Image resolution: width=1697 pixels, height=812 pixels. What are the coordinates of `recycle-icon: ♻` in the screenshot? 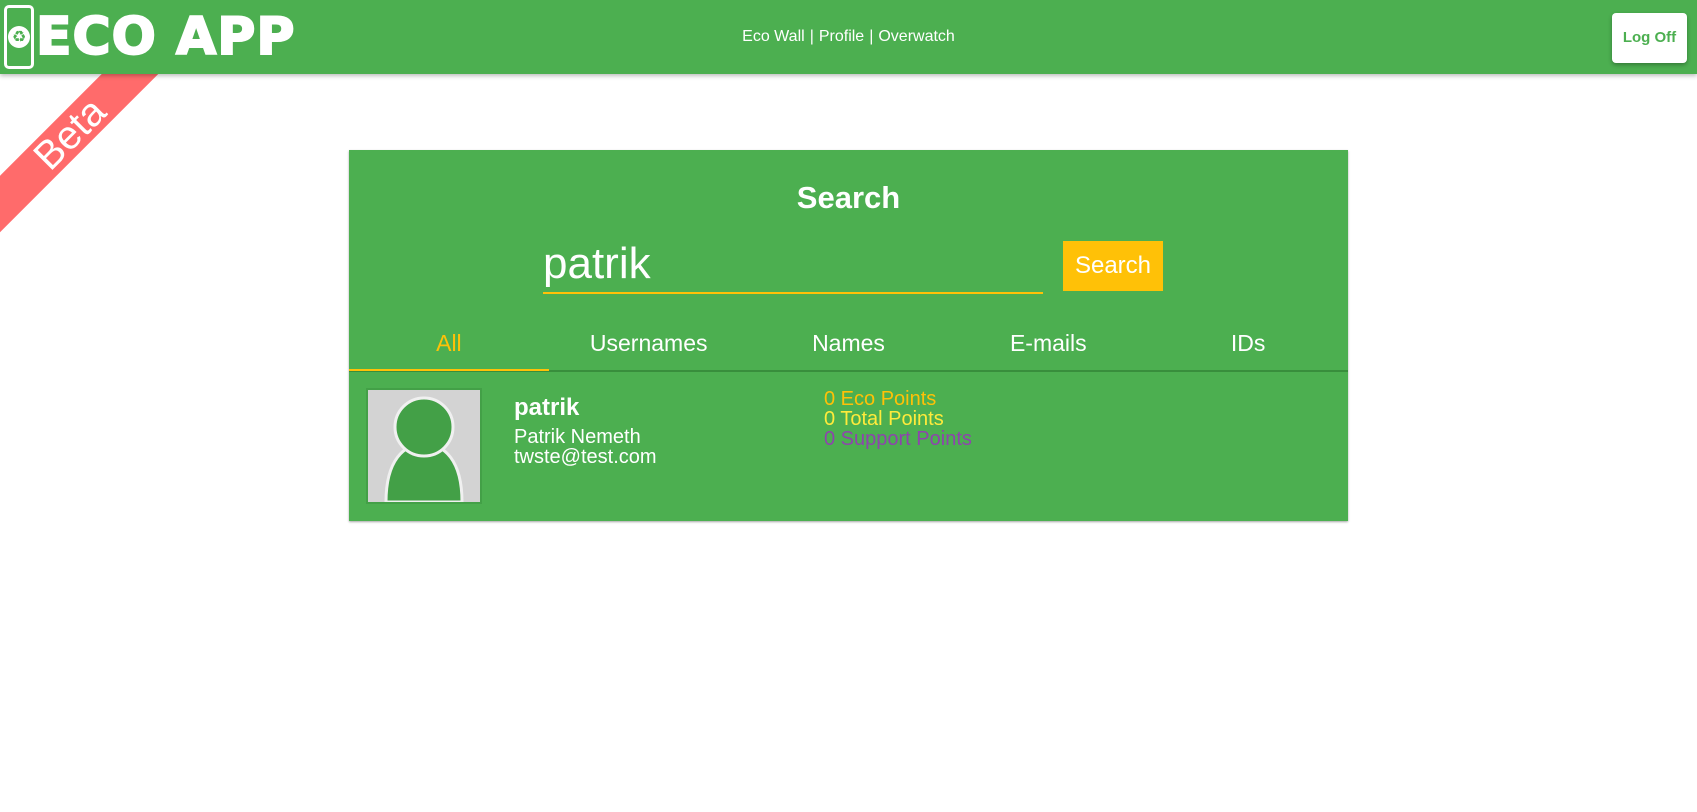 It's located at (19, 37).